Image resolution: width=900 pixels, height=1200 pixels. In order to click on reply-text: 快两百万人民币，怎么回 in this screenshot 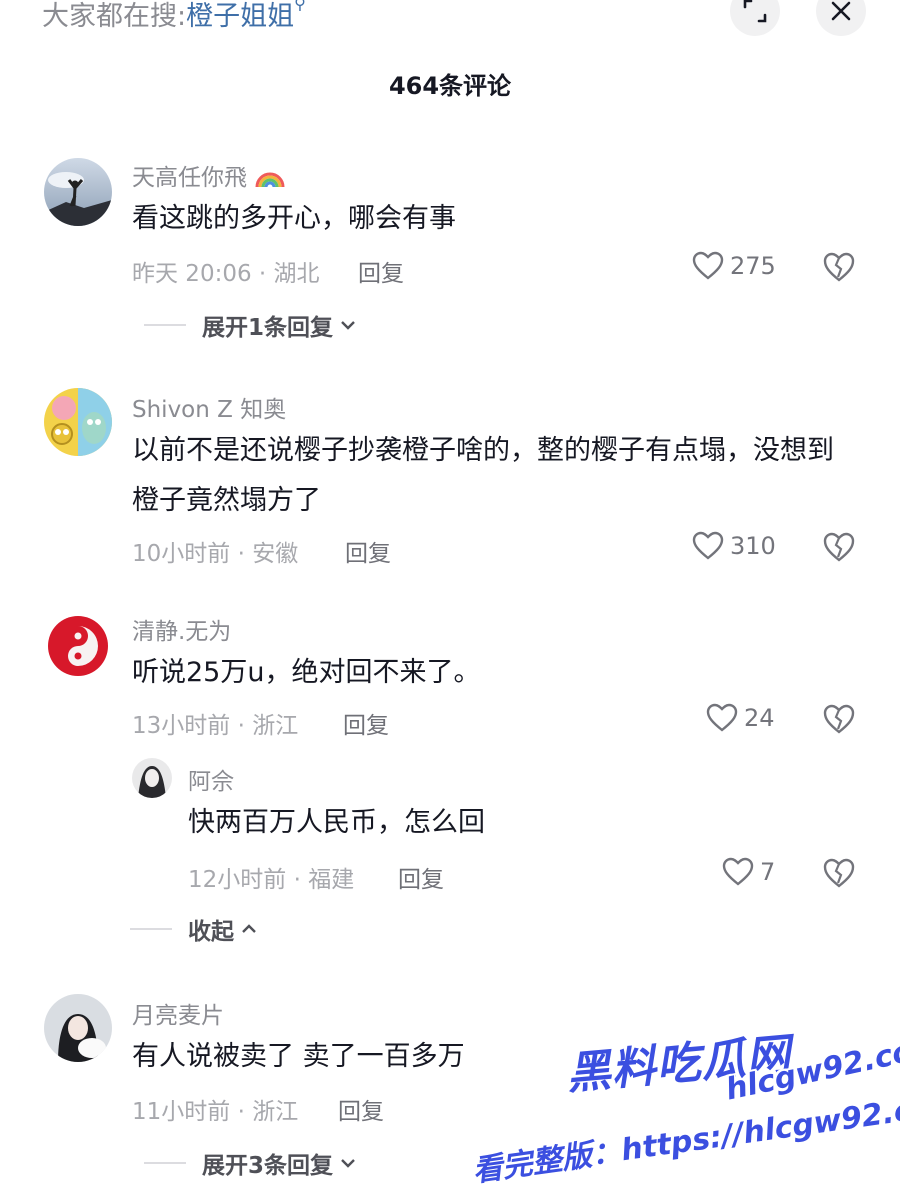, I will do `click(336, 822)`.